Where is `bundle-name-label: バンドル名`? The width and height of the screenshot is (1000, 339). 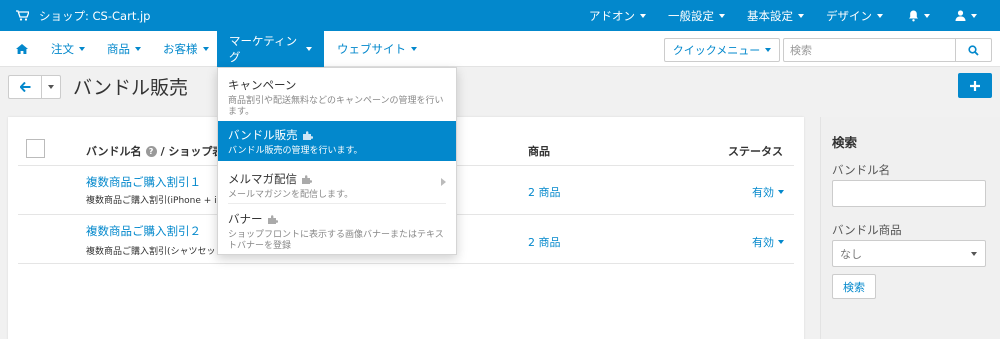
bundle-name-label: バンドル名 is located at coordinates (861, 170).